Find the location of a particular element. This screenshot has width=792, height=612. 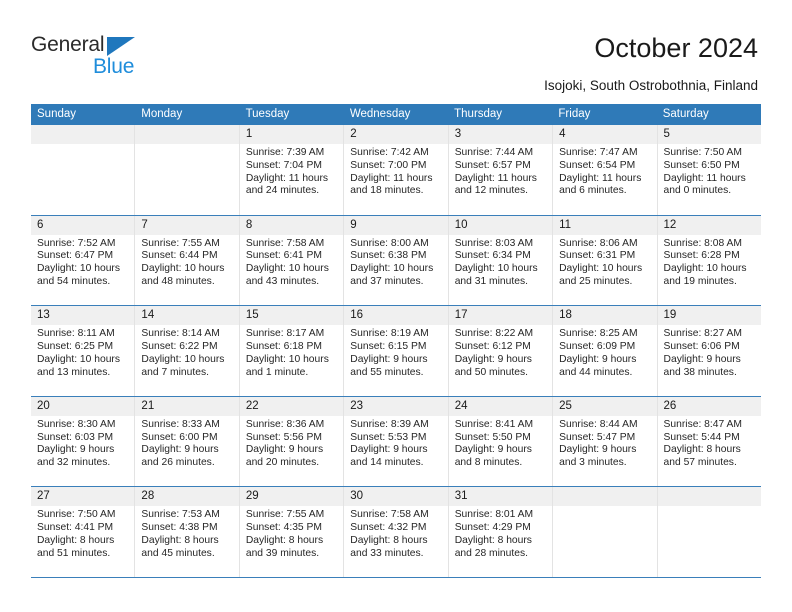

day-detail-line: Sunset: 6:28 PM is located at coordinates (701, 256).